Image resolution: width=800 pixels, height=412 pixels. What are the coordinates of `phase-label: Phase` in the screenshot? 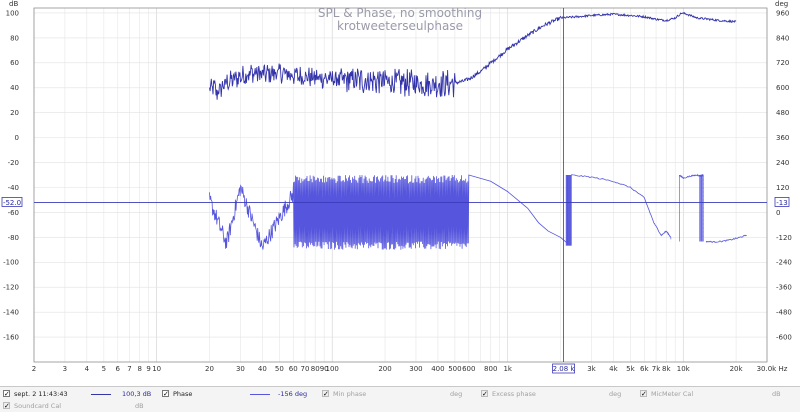 It's located at (183, 394).